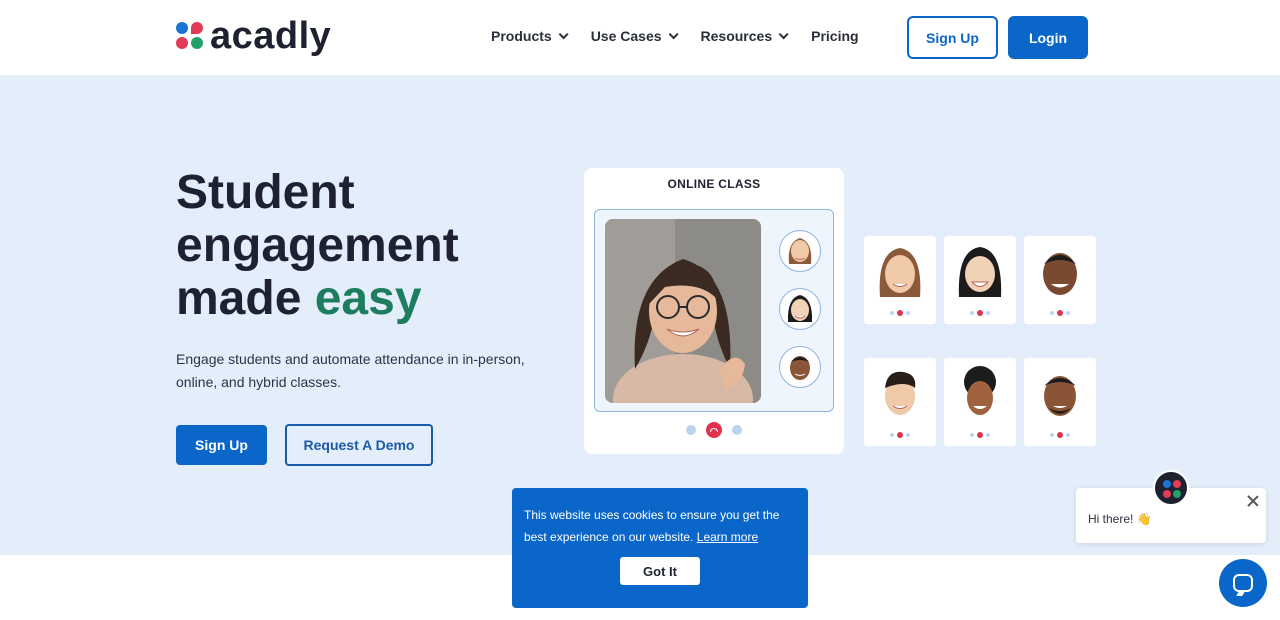  I want to click on request-demo-button: Request A Demo, so click(359, 445).